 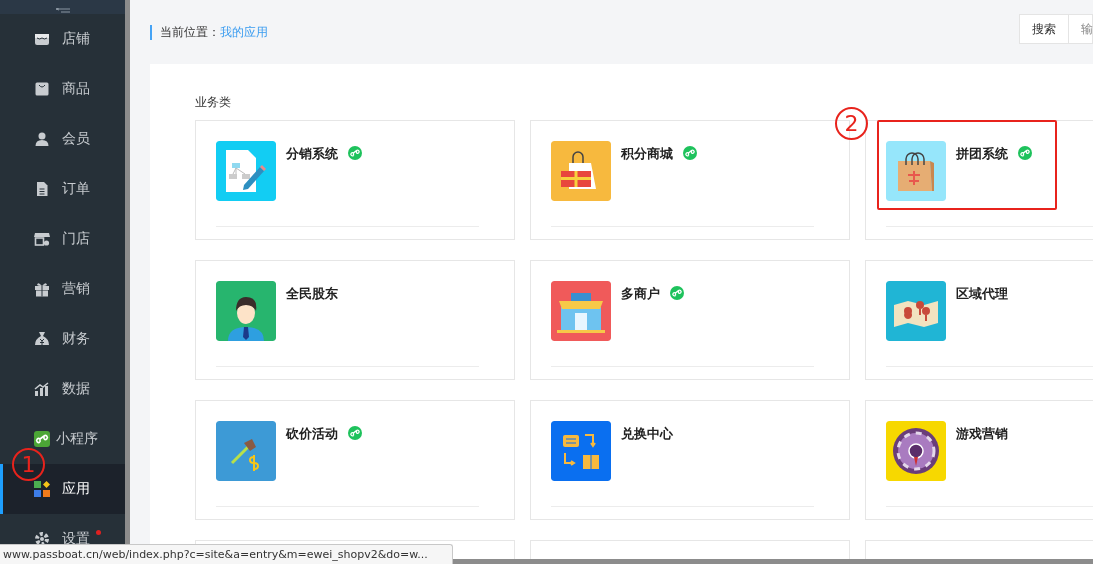 I want to click on app-title: 砍价活动, so click(x=312, y=434).